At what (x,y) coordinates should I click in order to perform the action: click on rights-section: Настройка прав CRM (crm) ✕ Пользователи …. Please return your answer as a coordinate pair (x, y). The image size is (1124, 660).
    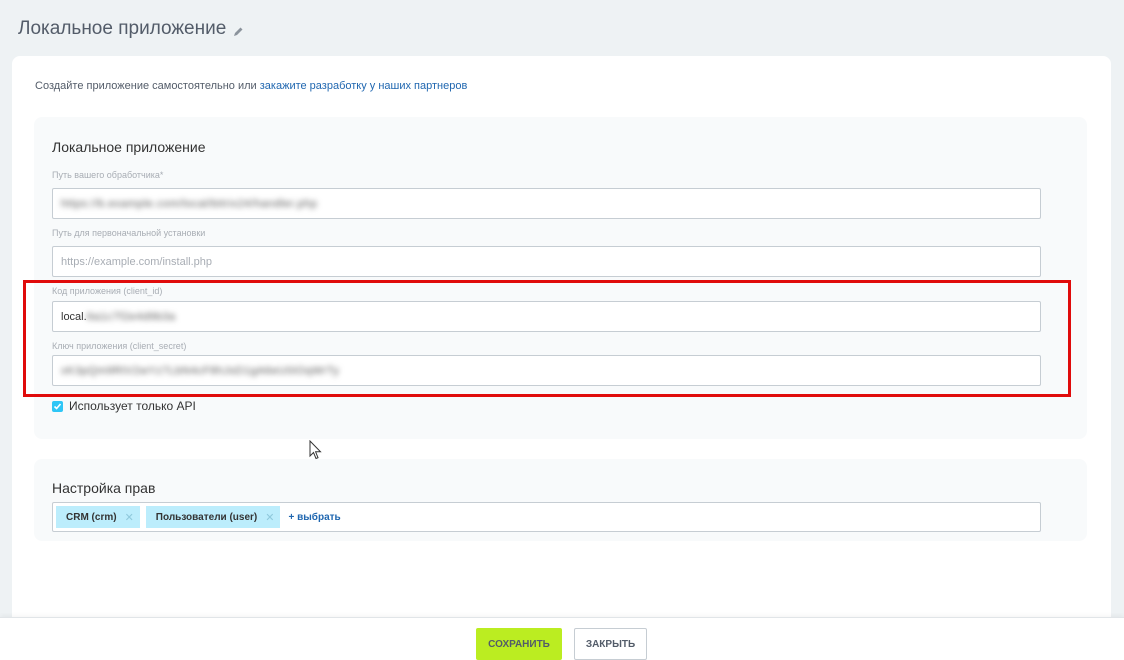
    Looking at the image, I should click on (560, 500).